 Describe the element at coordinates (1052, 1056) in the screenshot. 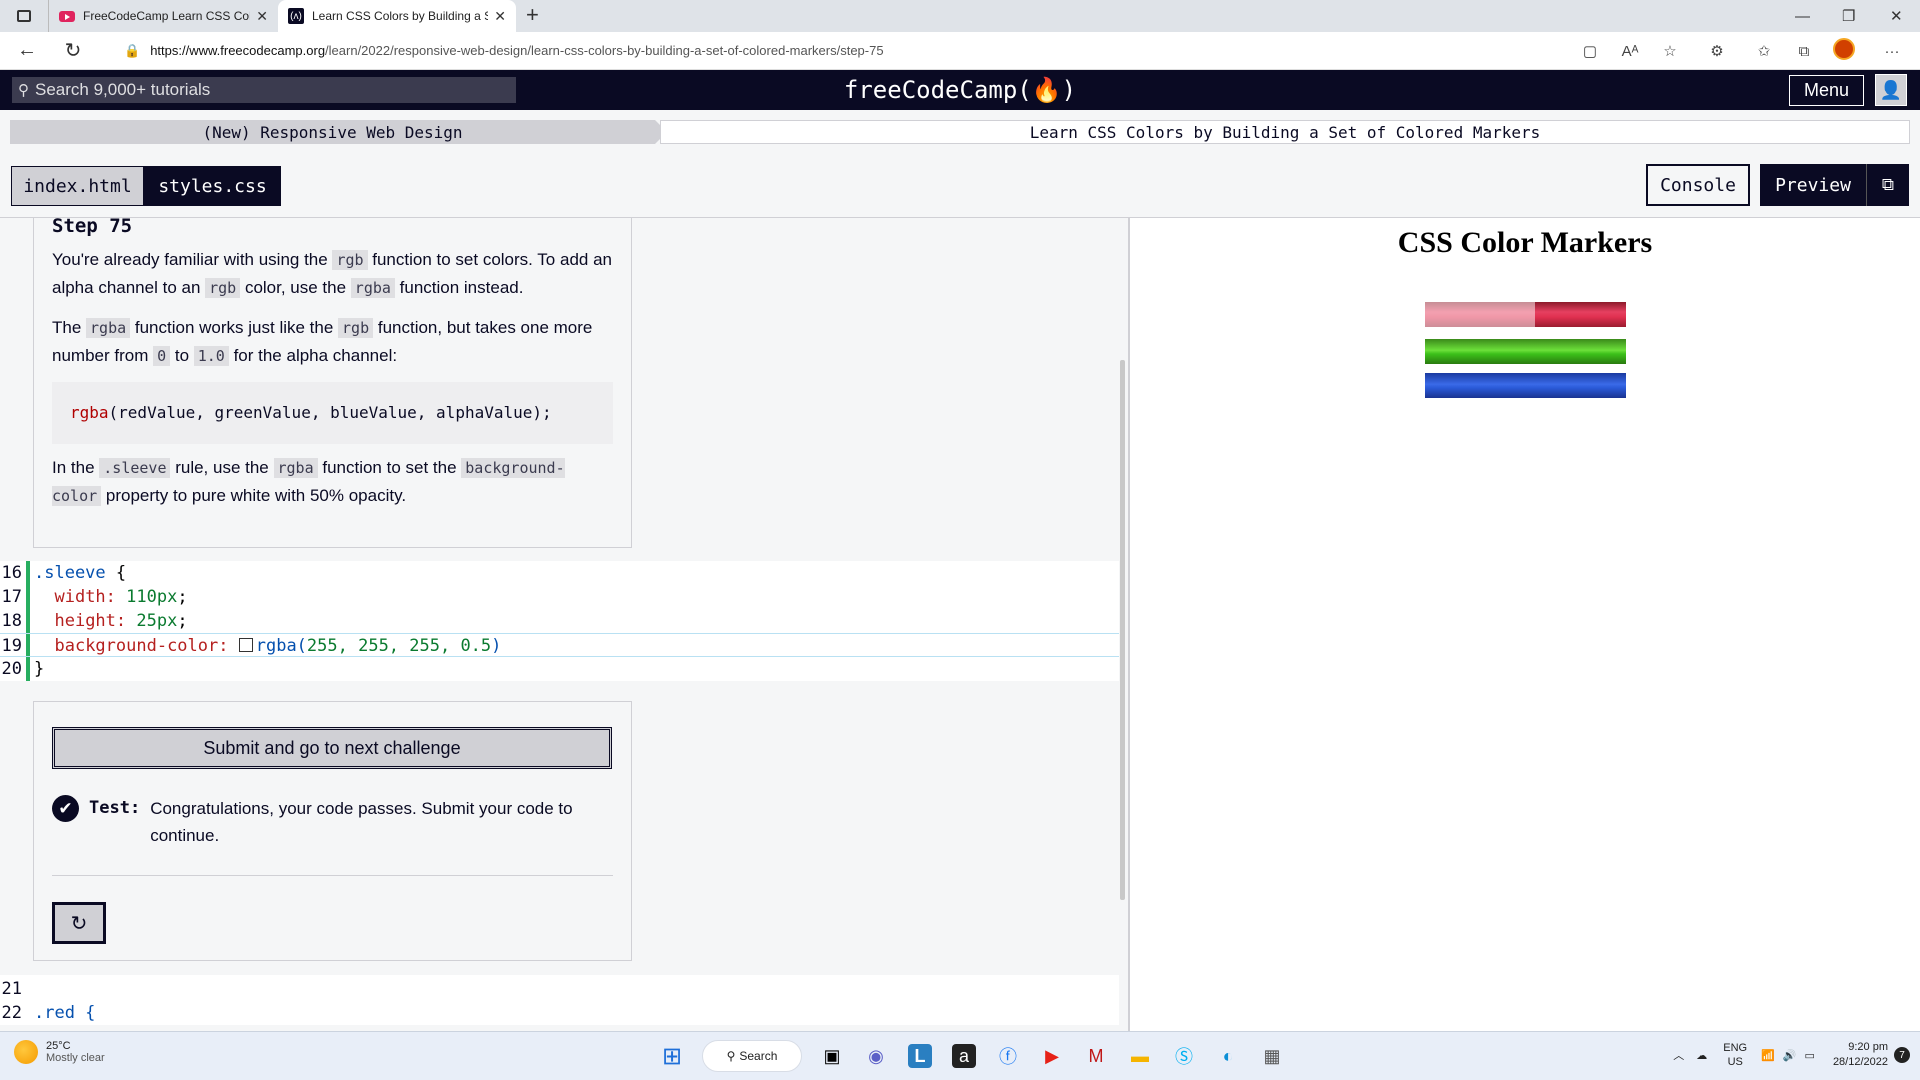

I see `youtube-icon: ▶` at that location.